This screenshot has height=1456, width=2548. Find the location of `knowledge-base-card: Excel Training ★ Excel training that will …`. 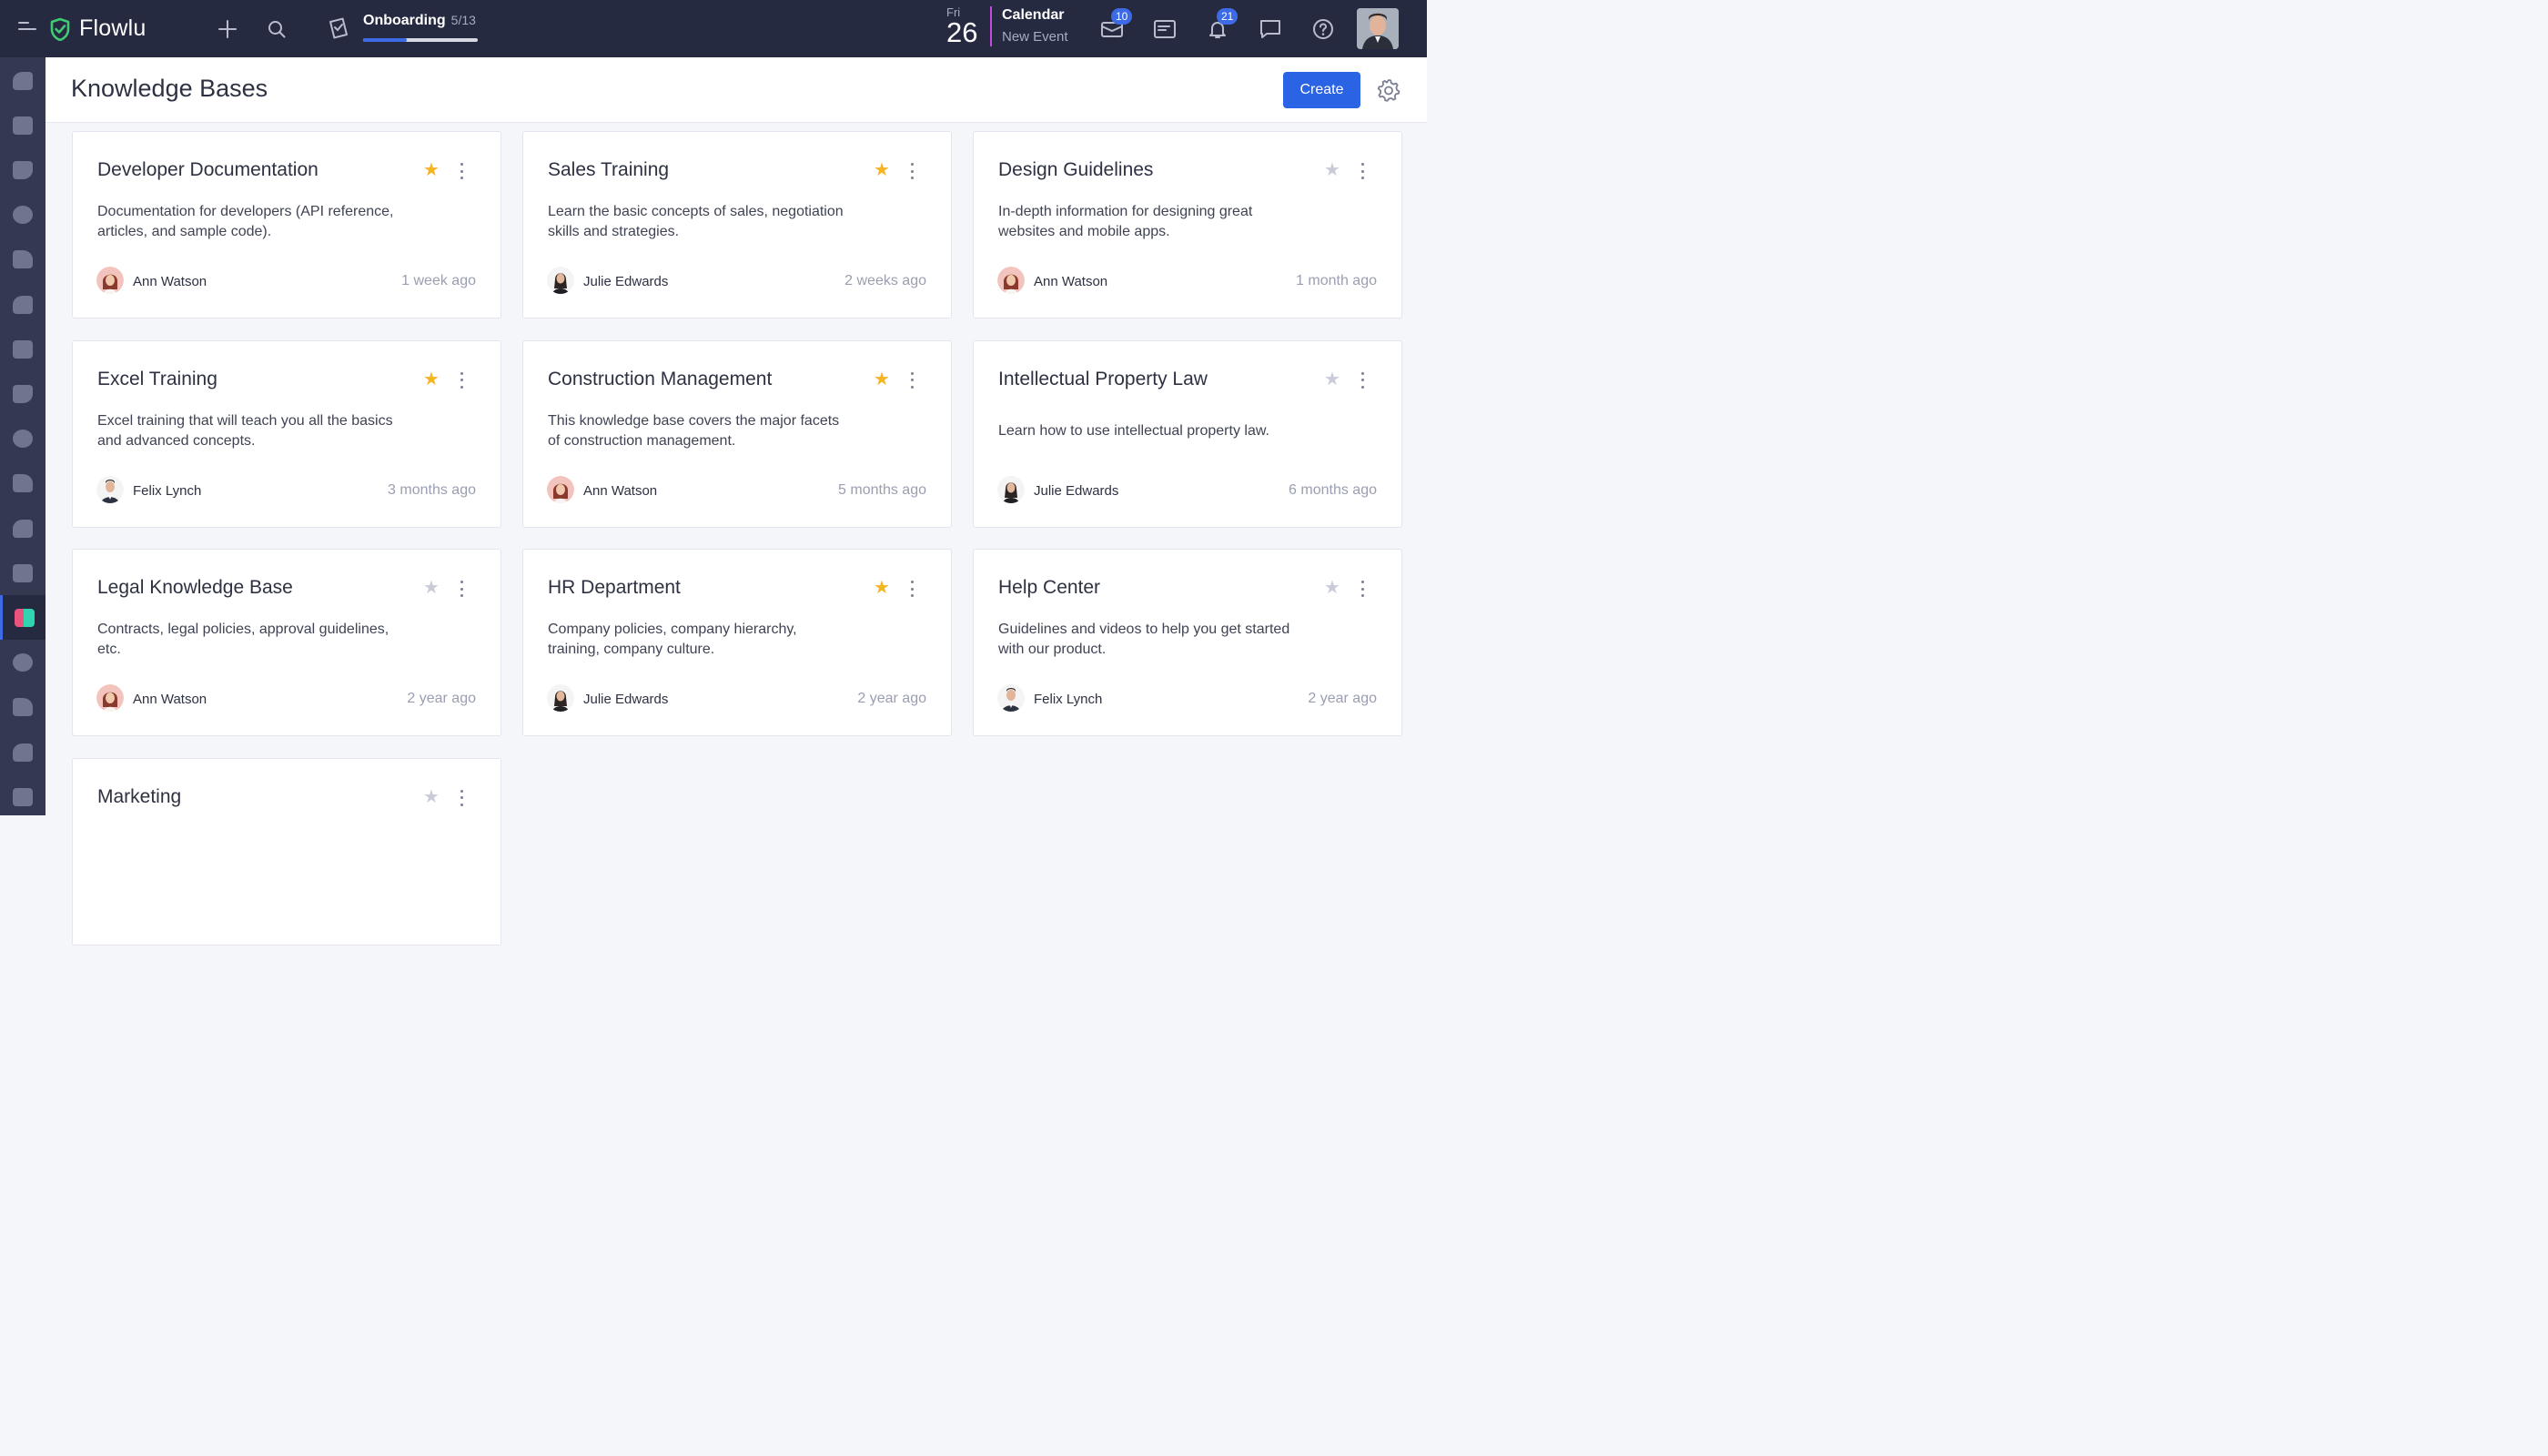

knowledge-base-card: Excel Training ★ Excel training that will … is located at coordinates (286, 434).